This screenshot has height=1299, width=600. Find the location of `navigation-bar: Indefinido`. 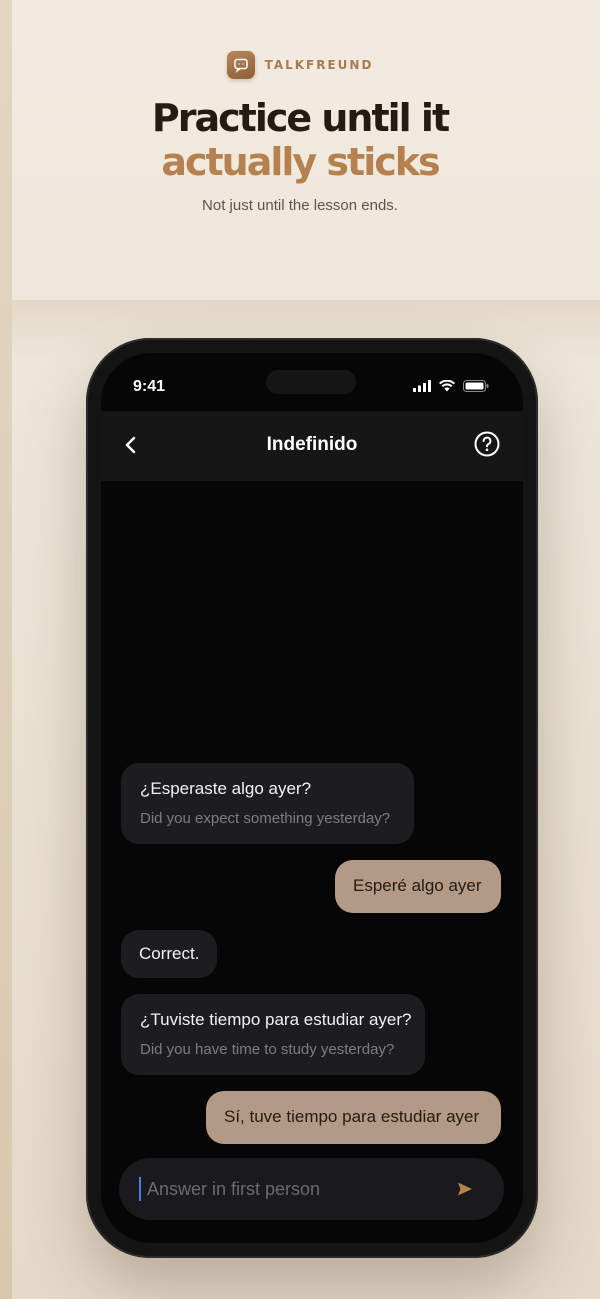

navigation-bar: Indefinido is located at coordinates (312, 446).